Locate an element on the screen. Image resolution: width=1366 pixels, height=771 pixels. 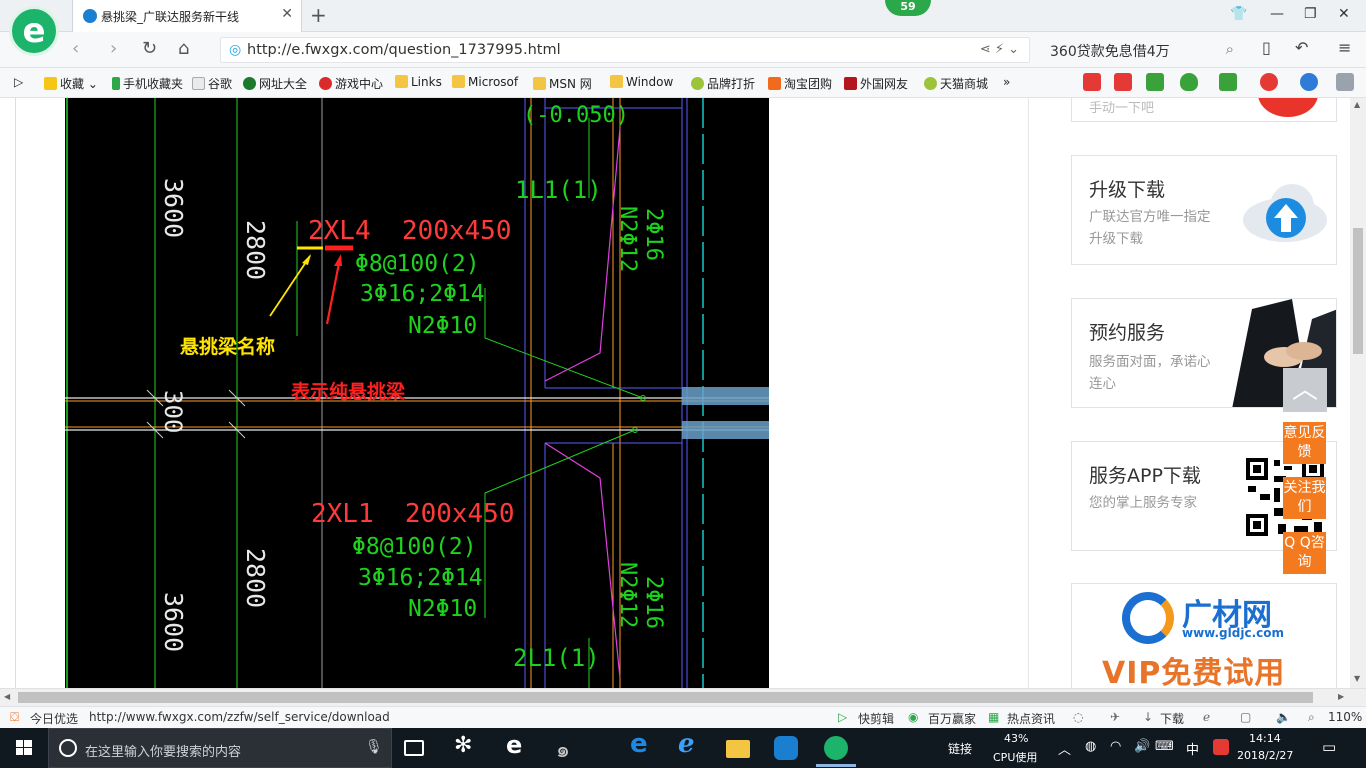
scroll-up-icon: ▲ is located at coordinates (1357, 104).